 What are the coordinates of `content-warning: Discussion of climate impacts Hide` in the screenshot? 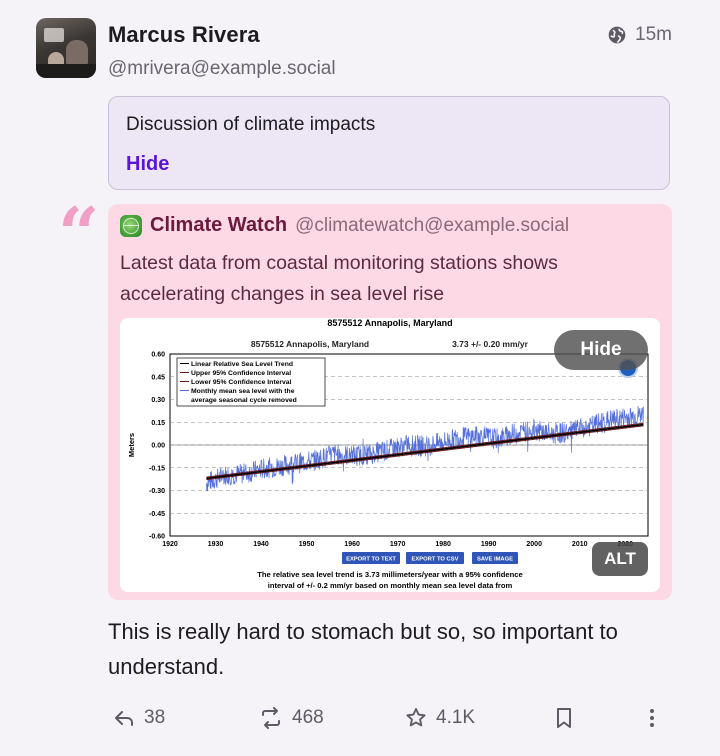 It's located at (389, 143).